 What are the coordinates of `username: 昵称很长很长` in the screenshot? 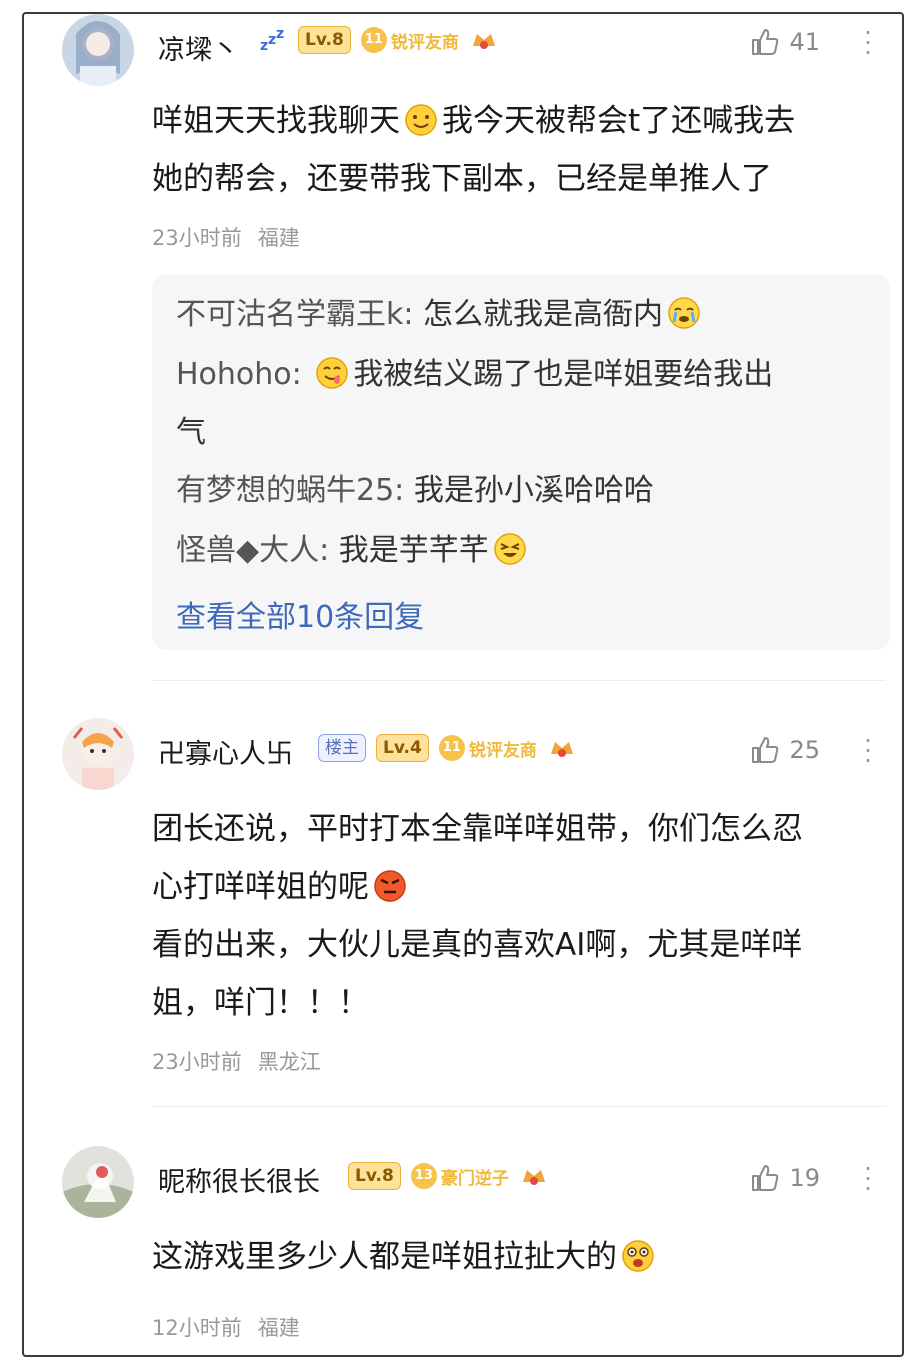 It's located at (239, 1179).